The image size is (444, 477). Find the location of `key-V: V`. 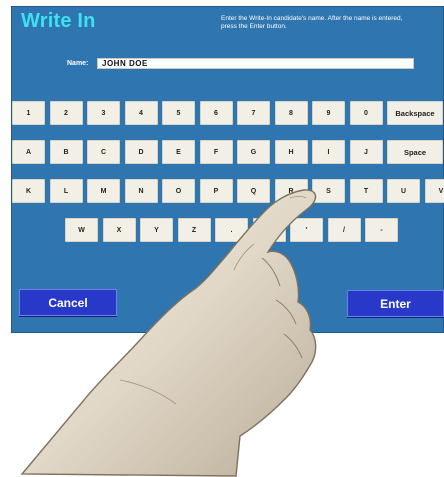

key-V: V is located at coordinates (434, 191).